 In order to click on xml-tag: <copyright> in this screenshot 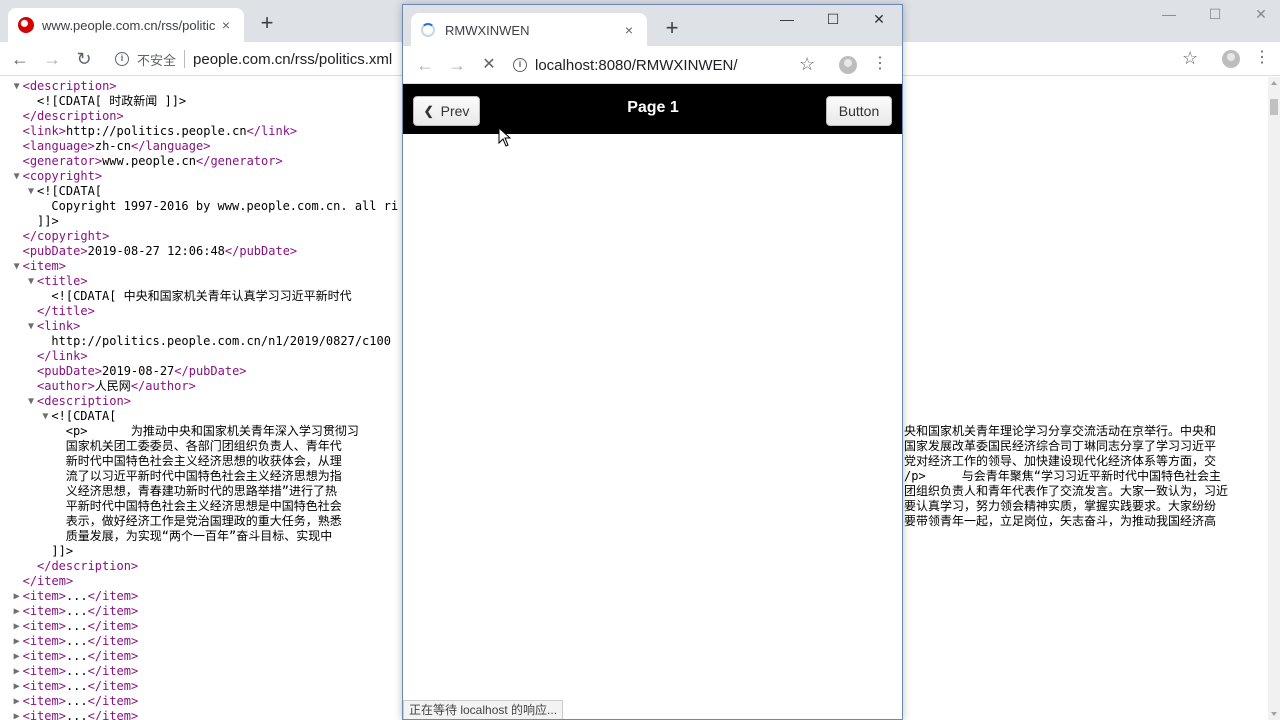, I will do `click(62, 176)`.